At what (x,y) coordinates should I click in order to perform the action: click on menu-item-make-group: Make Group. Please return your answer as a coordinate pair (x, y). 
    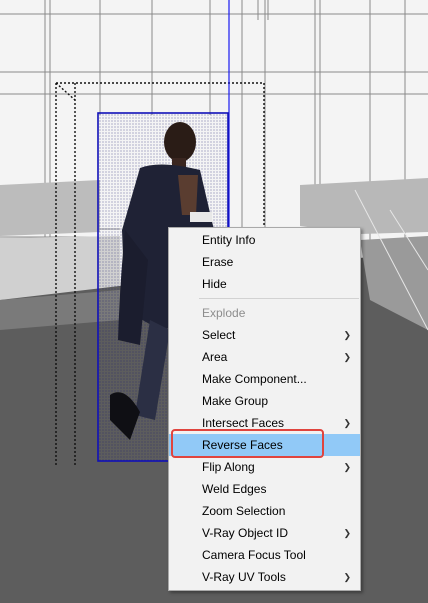
    Looking at the image, I should click on (264, 401).